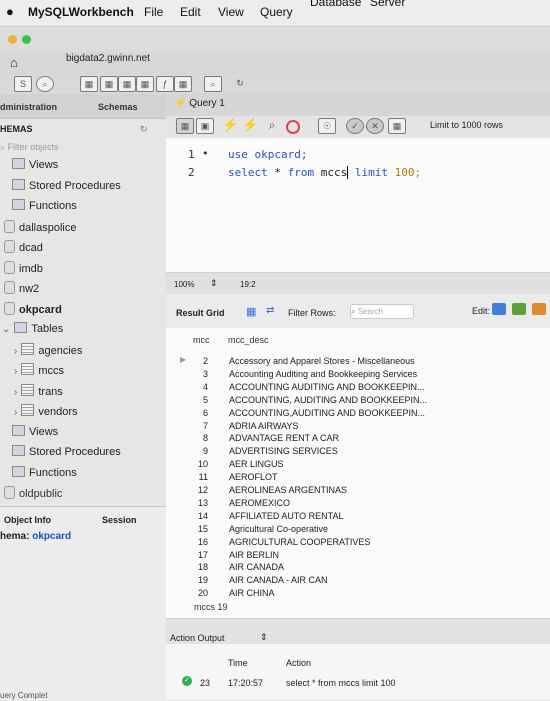  I want to click on tree-item-functions: Functions, so click(44, 205).